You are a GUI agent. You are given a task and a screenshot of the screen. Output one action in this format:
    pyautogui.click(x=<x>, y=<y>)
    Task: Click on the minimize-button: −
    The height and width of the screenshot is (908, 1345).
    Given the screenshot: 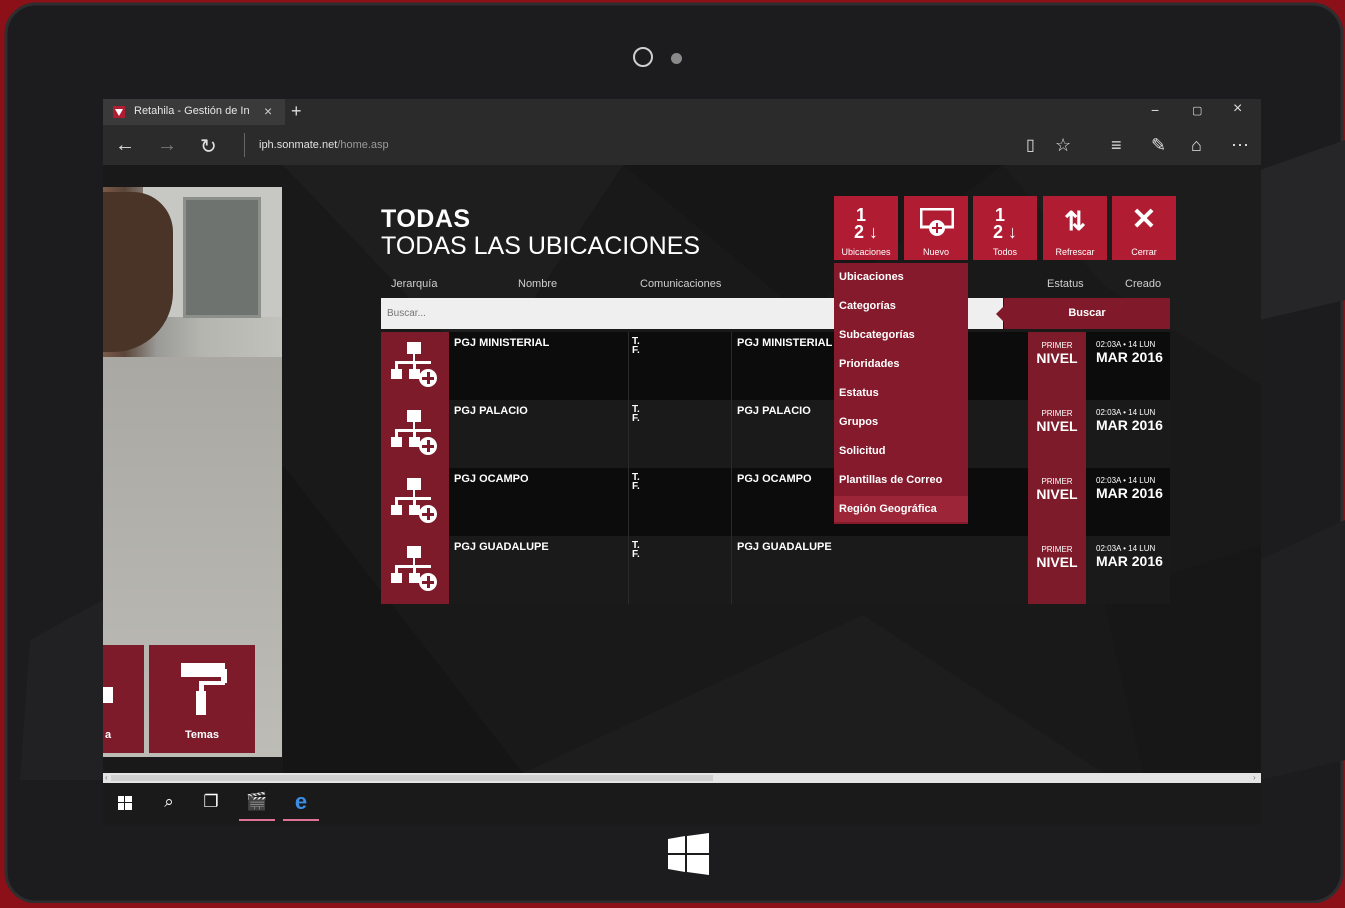 What is the action you would take?
    pyautogui.click(x=1155, y=110)
    